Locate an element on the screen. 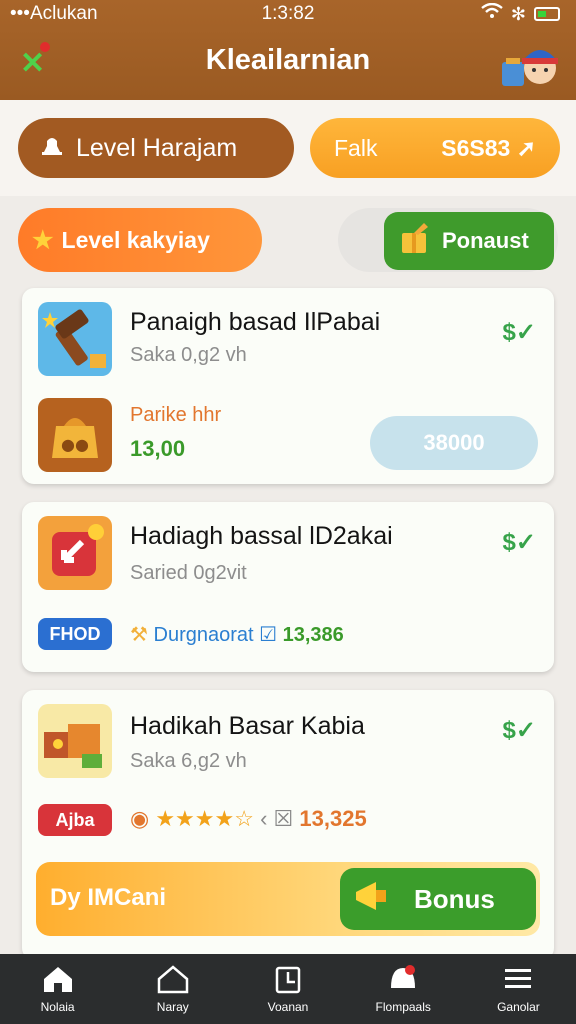  nav-label: Ganolar is located at coordinates (518, 1007).